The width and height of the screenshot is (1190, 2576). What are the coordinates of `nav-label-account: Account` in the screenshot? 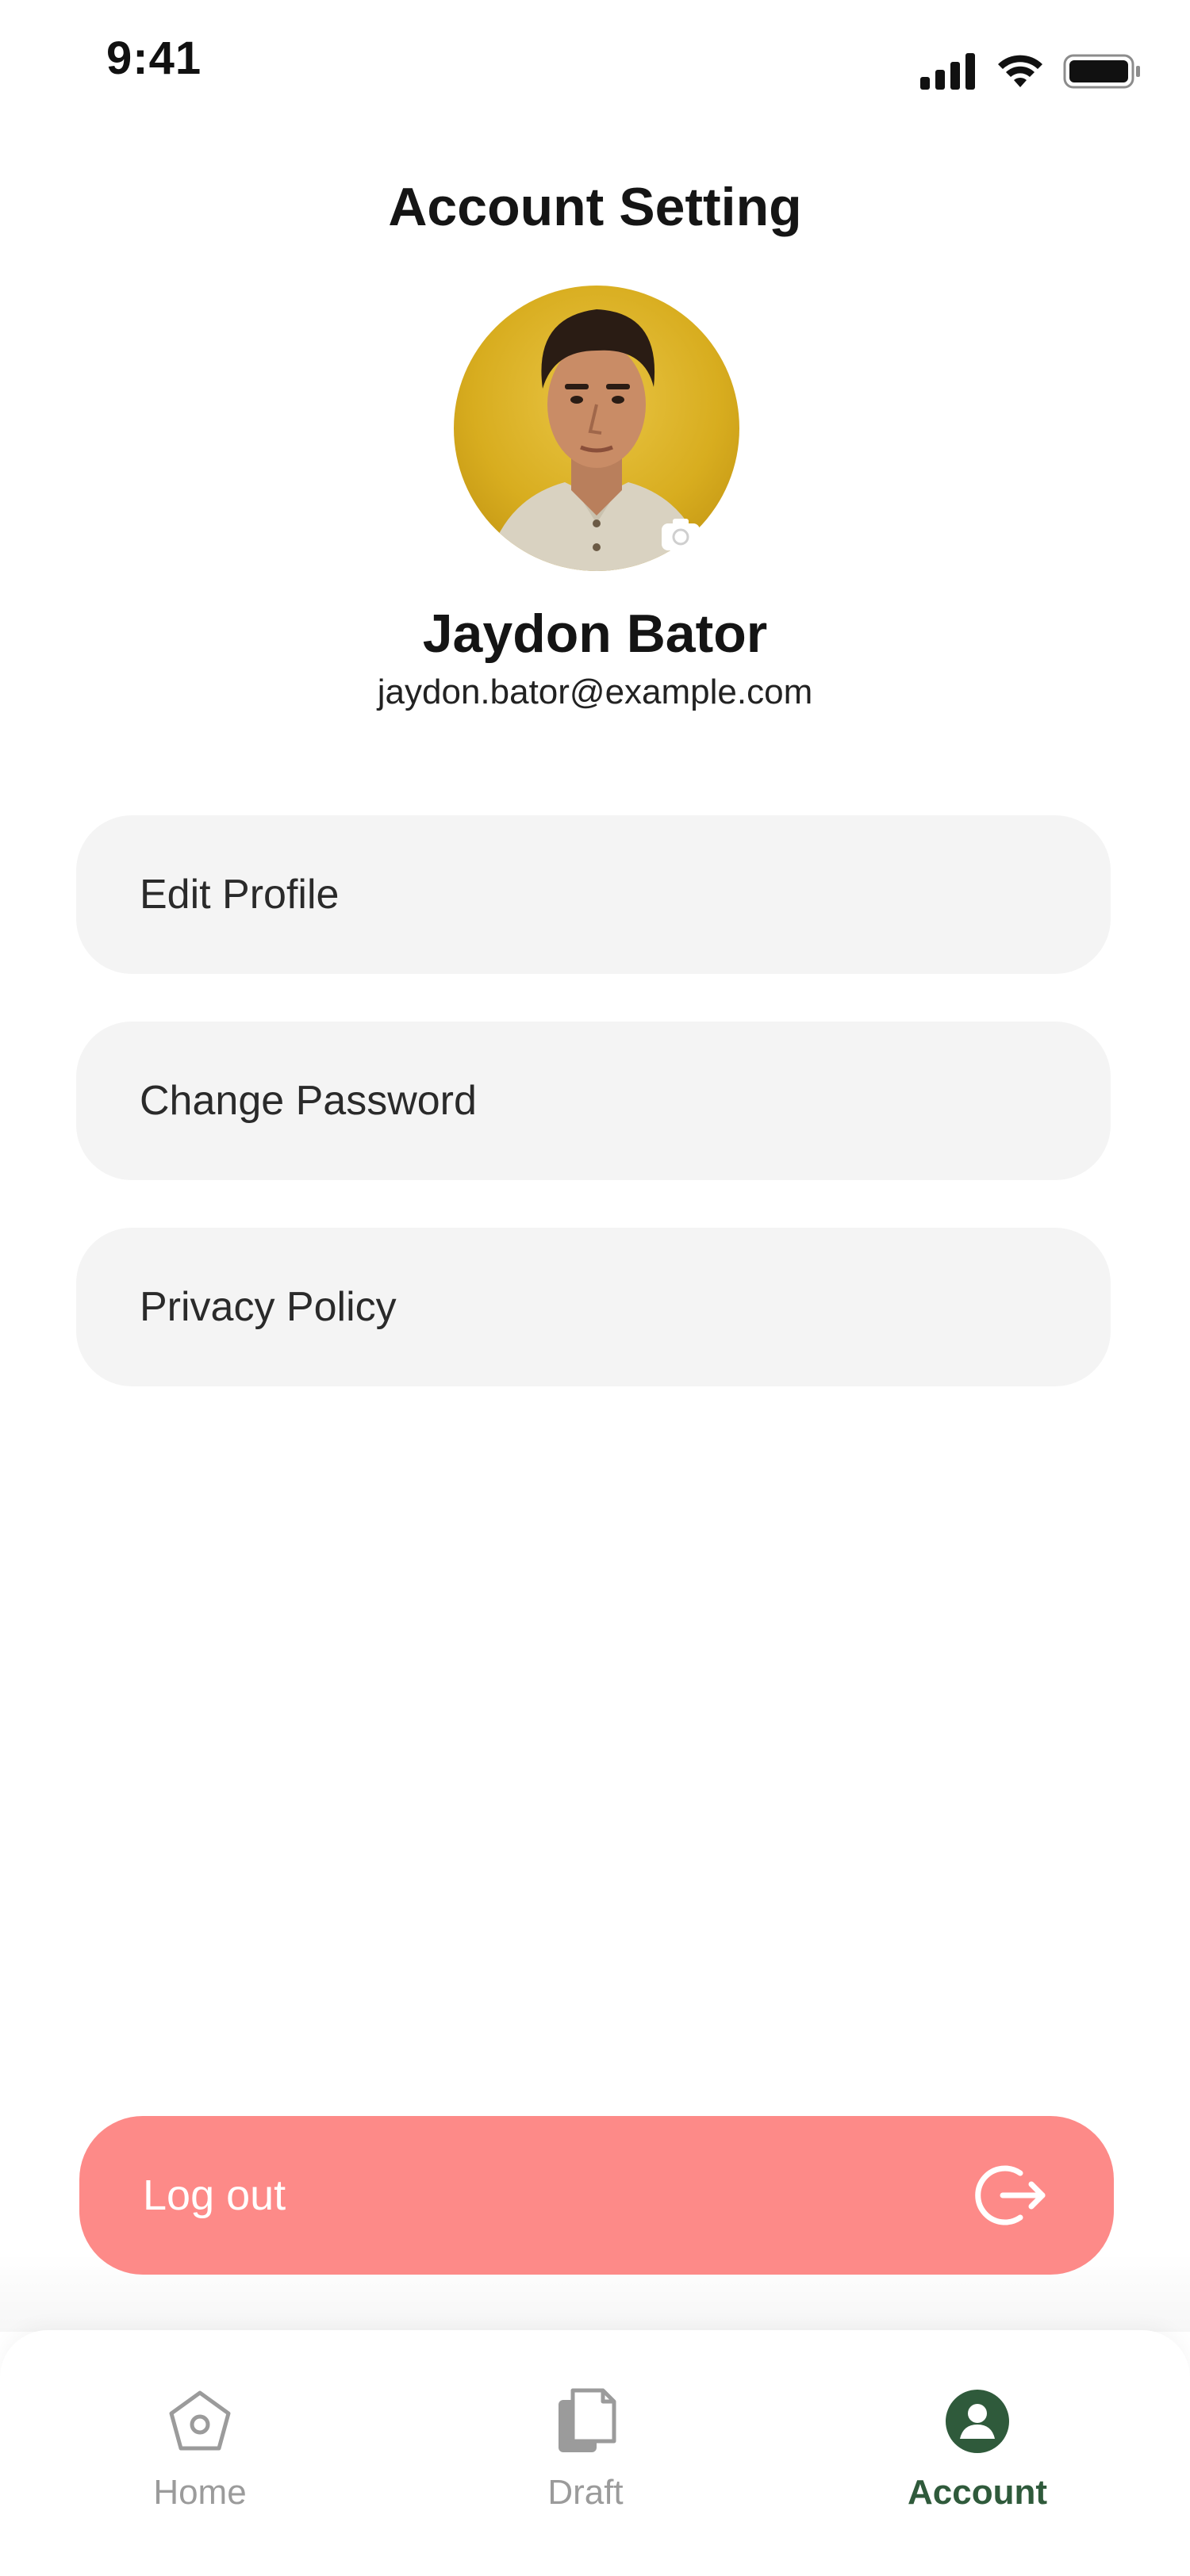 It's located at (977, 2492).